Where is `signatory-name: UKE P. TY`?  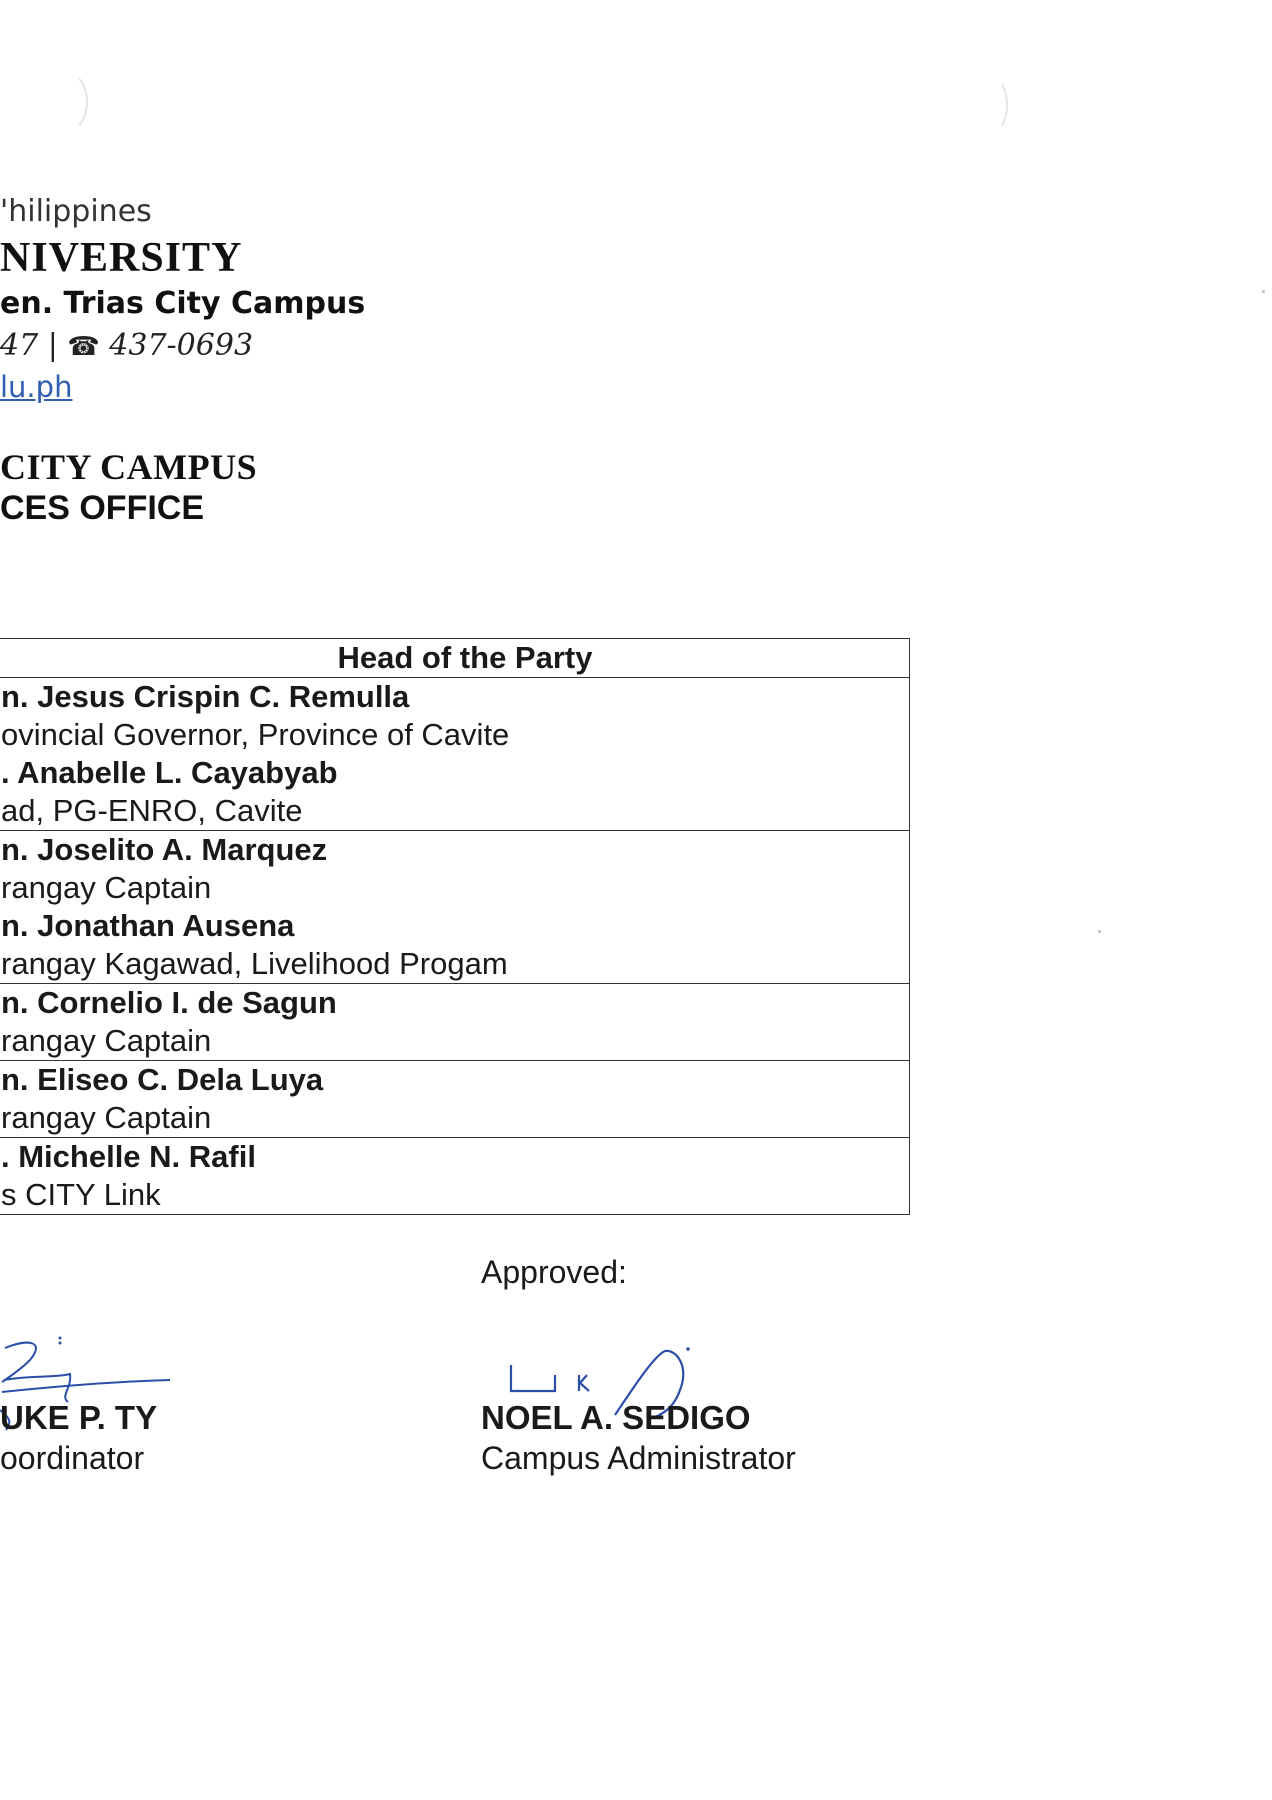 signatory-name: UKE P. TY is located at coordinates (79, 1417).